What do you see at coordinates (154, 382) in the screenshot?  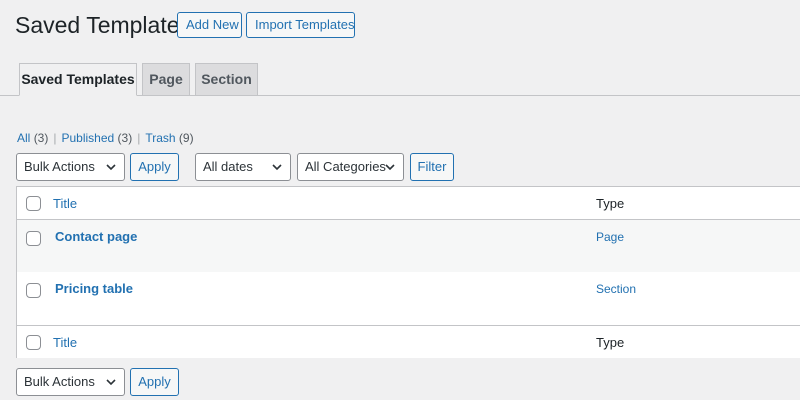 I see `apply-button-bottom: Apply` at bounding box center [154, 382].